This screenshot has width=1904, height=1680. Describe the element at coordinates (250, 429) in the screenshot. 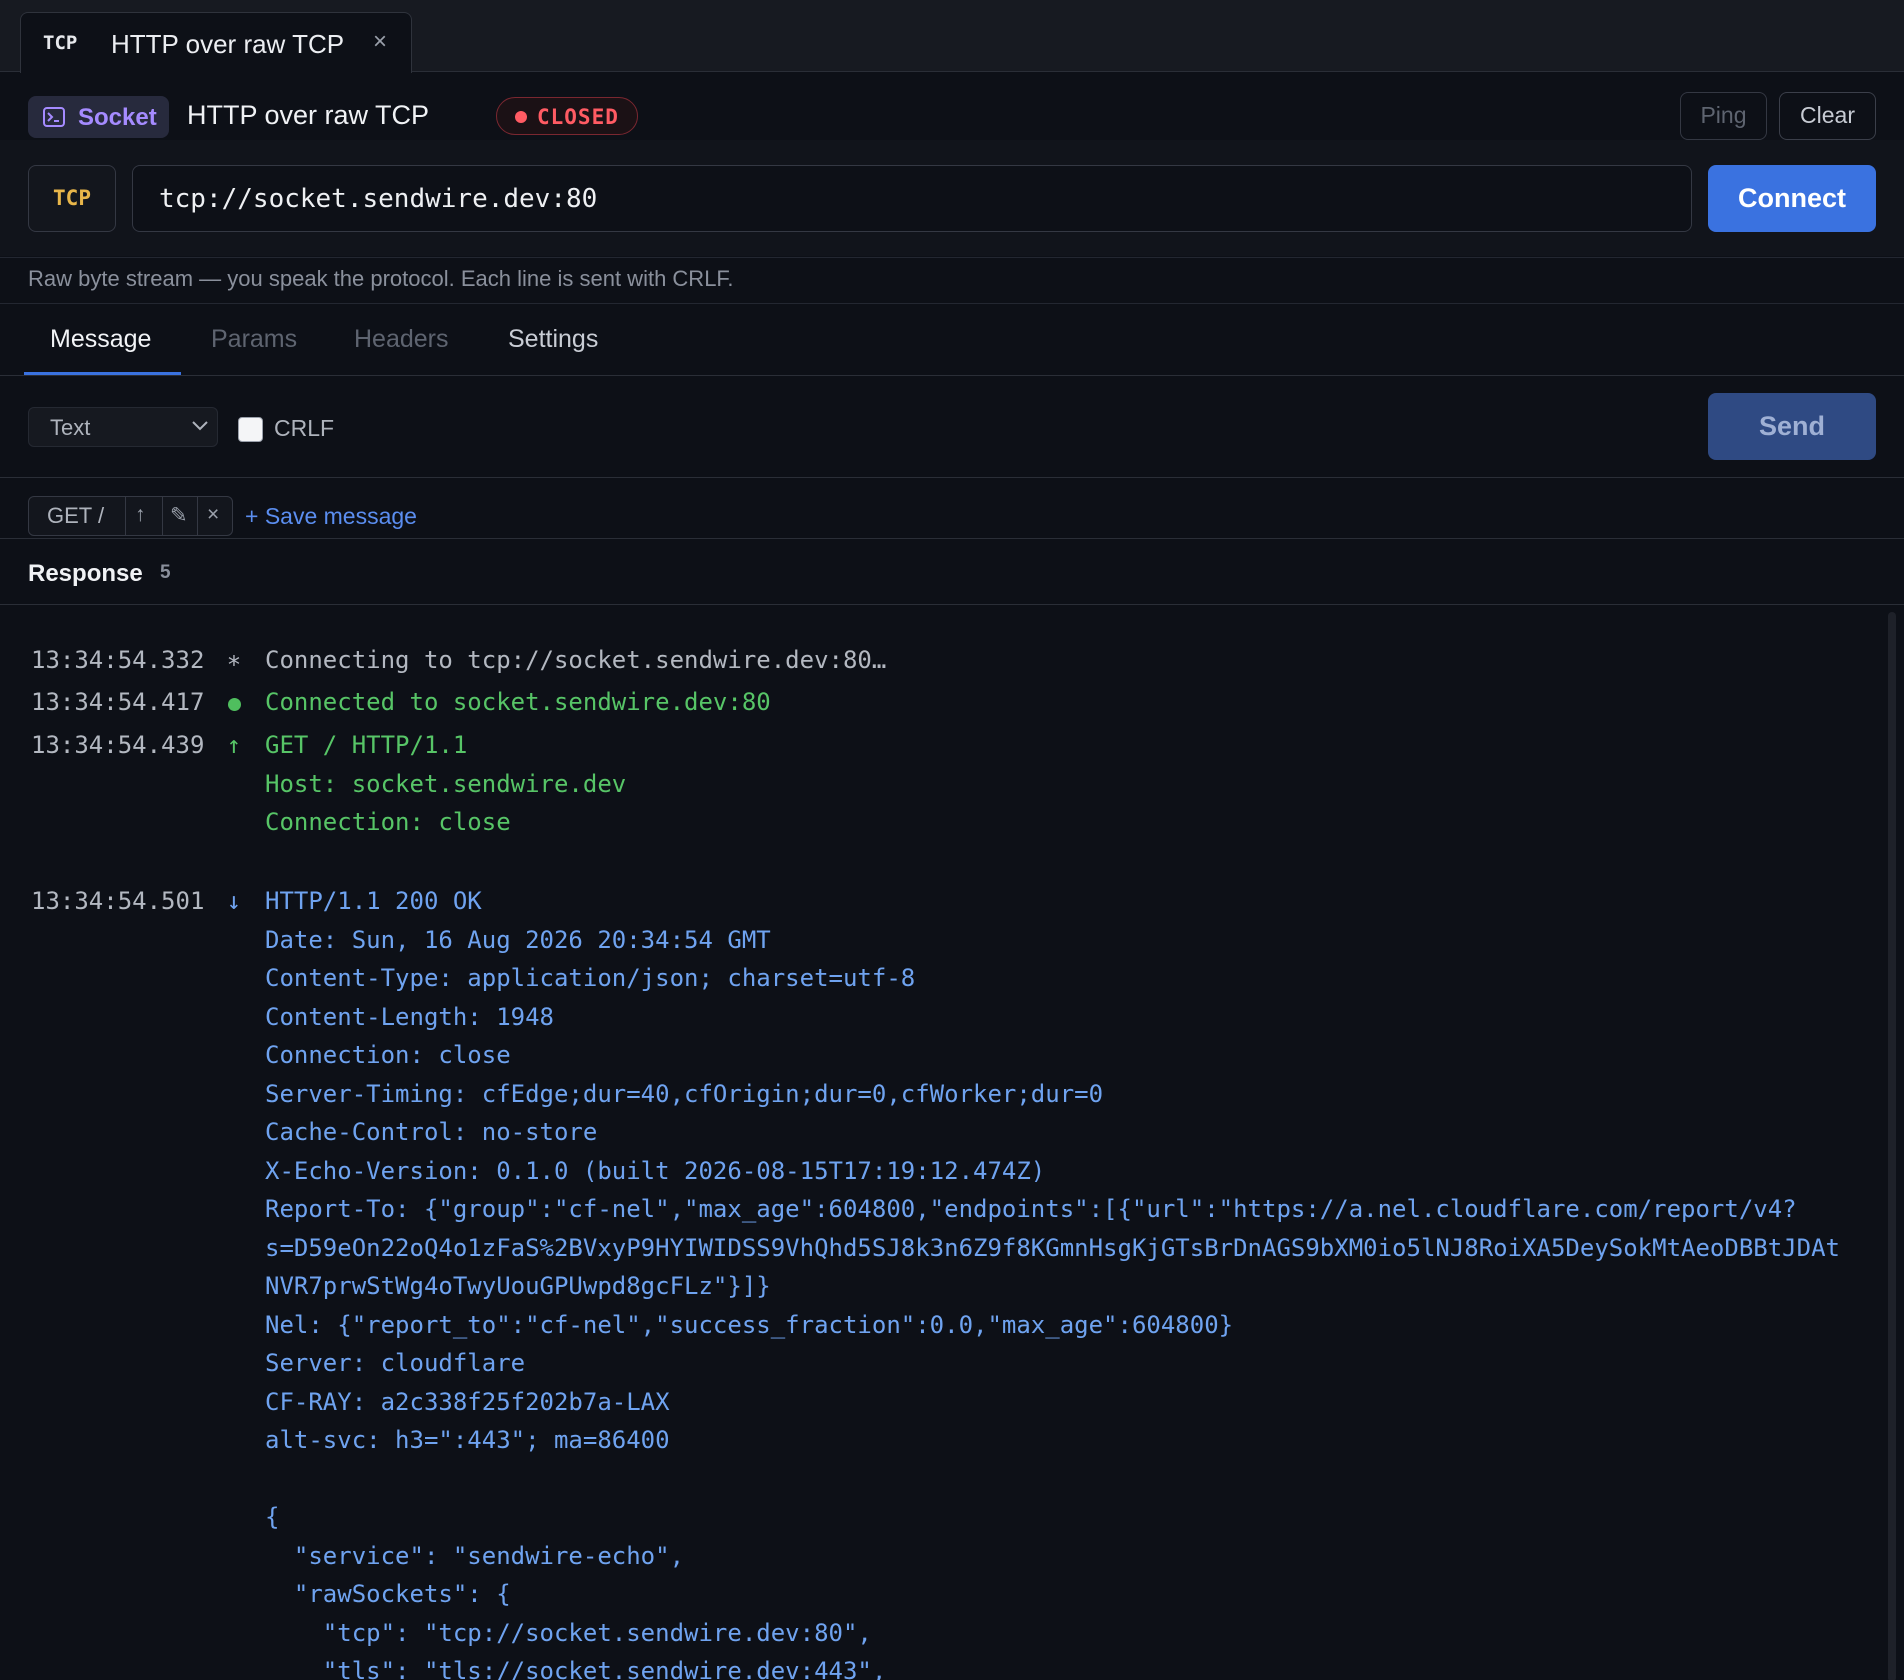

I see `crlf-checkbox` at that location.